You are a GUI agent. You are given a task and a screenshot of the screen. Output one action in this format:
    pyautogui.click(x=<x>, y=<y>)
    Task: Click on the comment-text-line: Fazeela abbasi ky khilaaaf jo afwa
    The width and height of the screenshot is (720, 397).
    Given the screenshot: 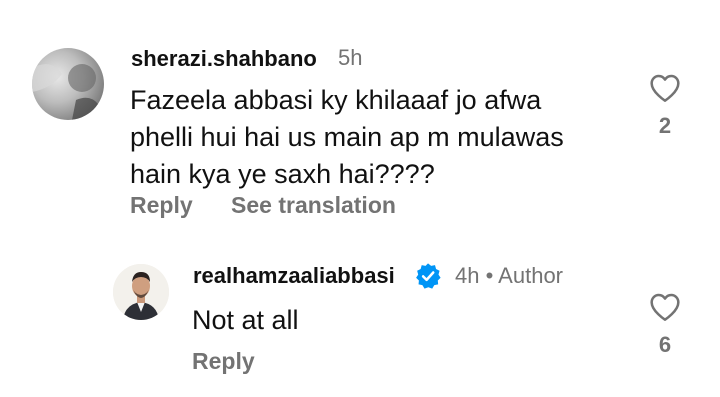 What is the action you would take?
    pyautogui.click(x=336, y=100)
    